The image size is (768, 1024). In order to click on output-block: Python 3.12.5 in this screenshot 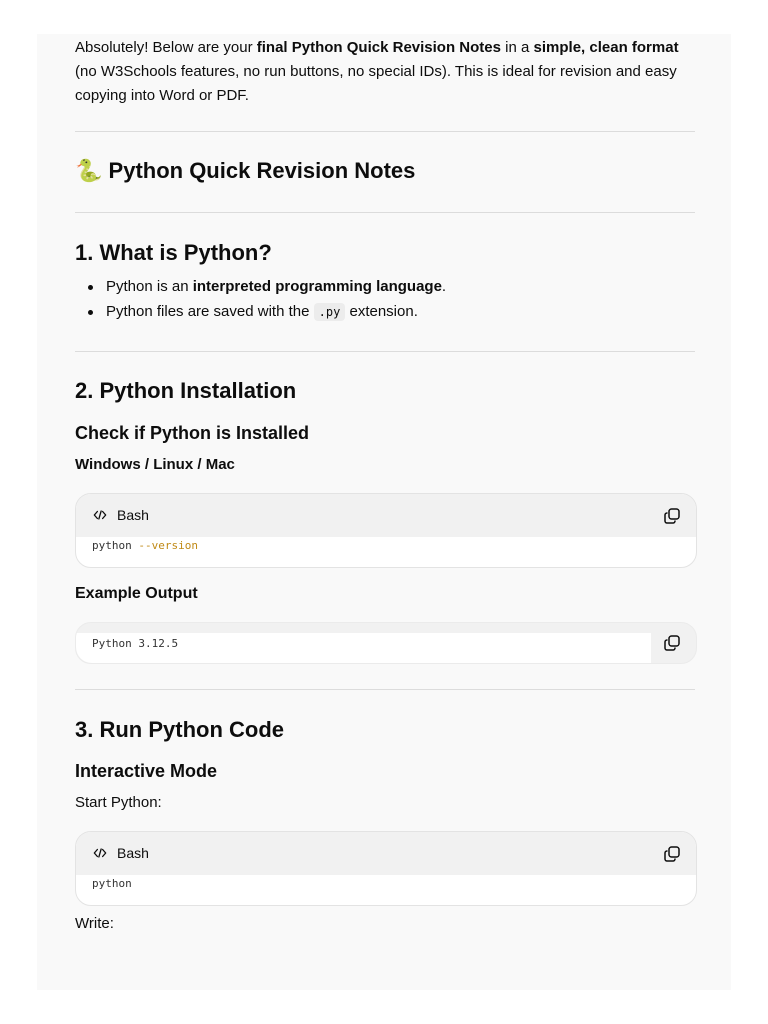, I will do `click(386, 643)`.